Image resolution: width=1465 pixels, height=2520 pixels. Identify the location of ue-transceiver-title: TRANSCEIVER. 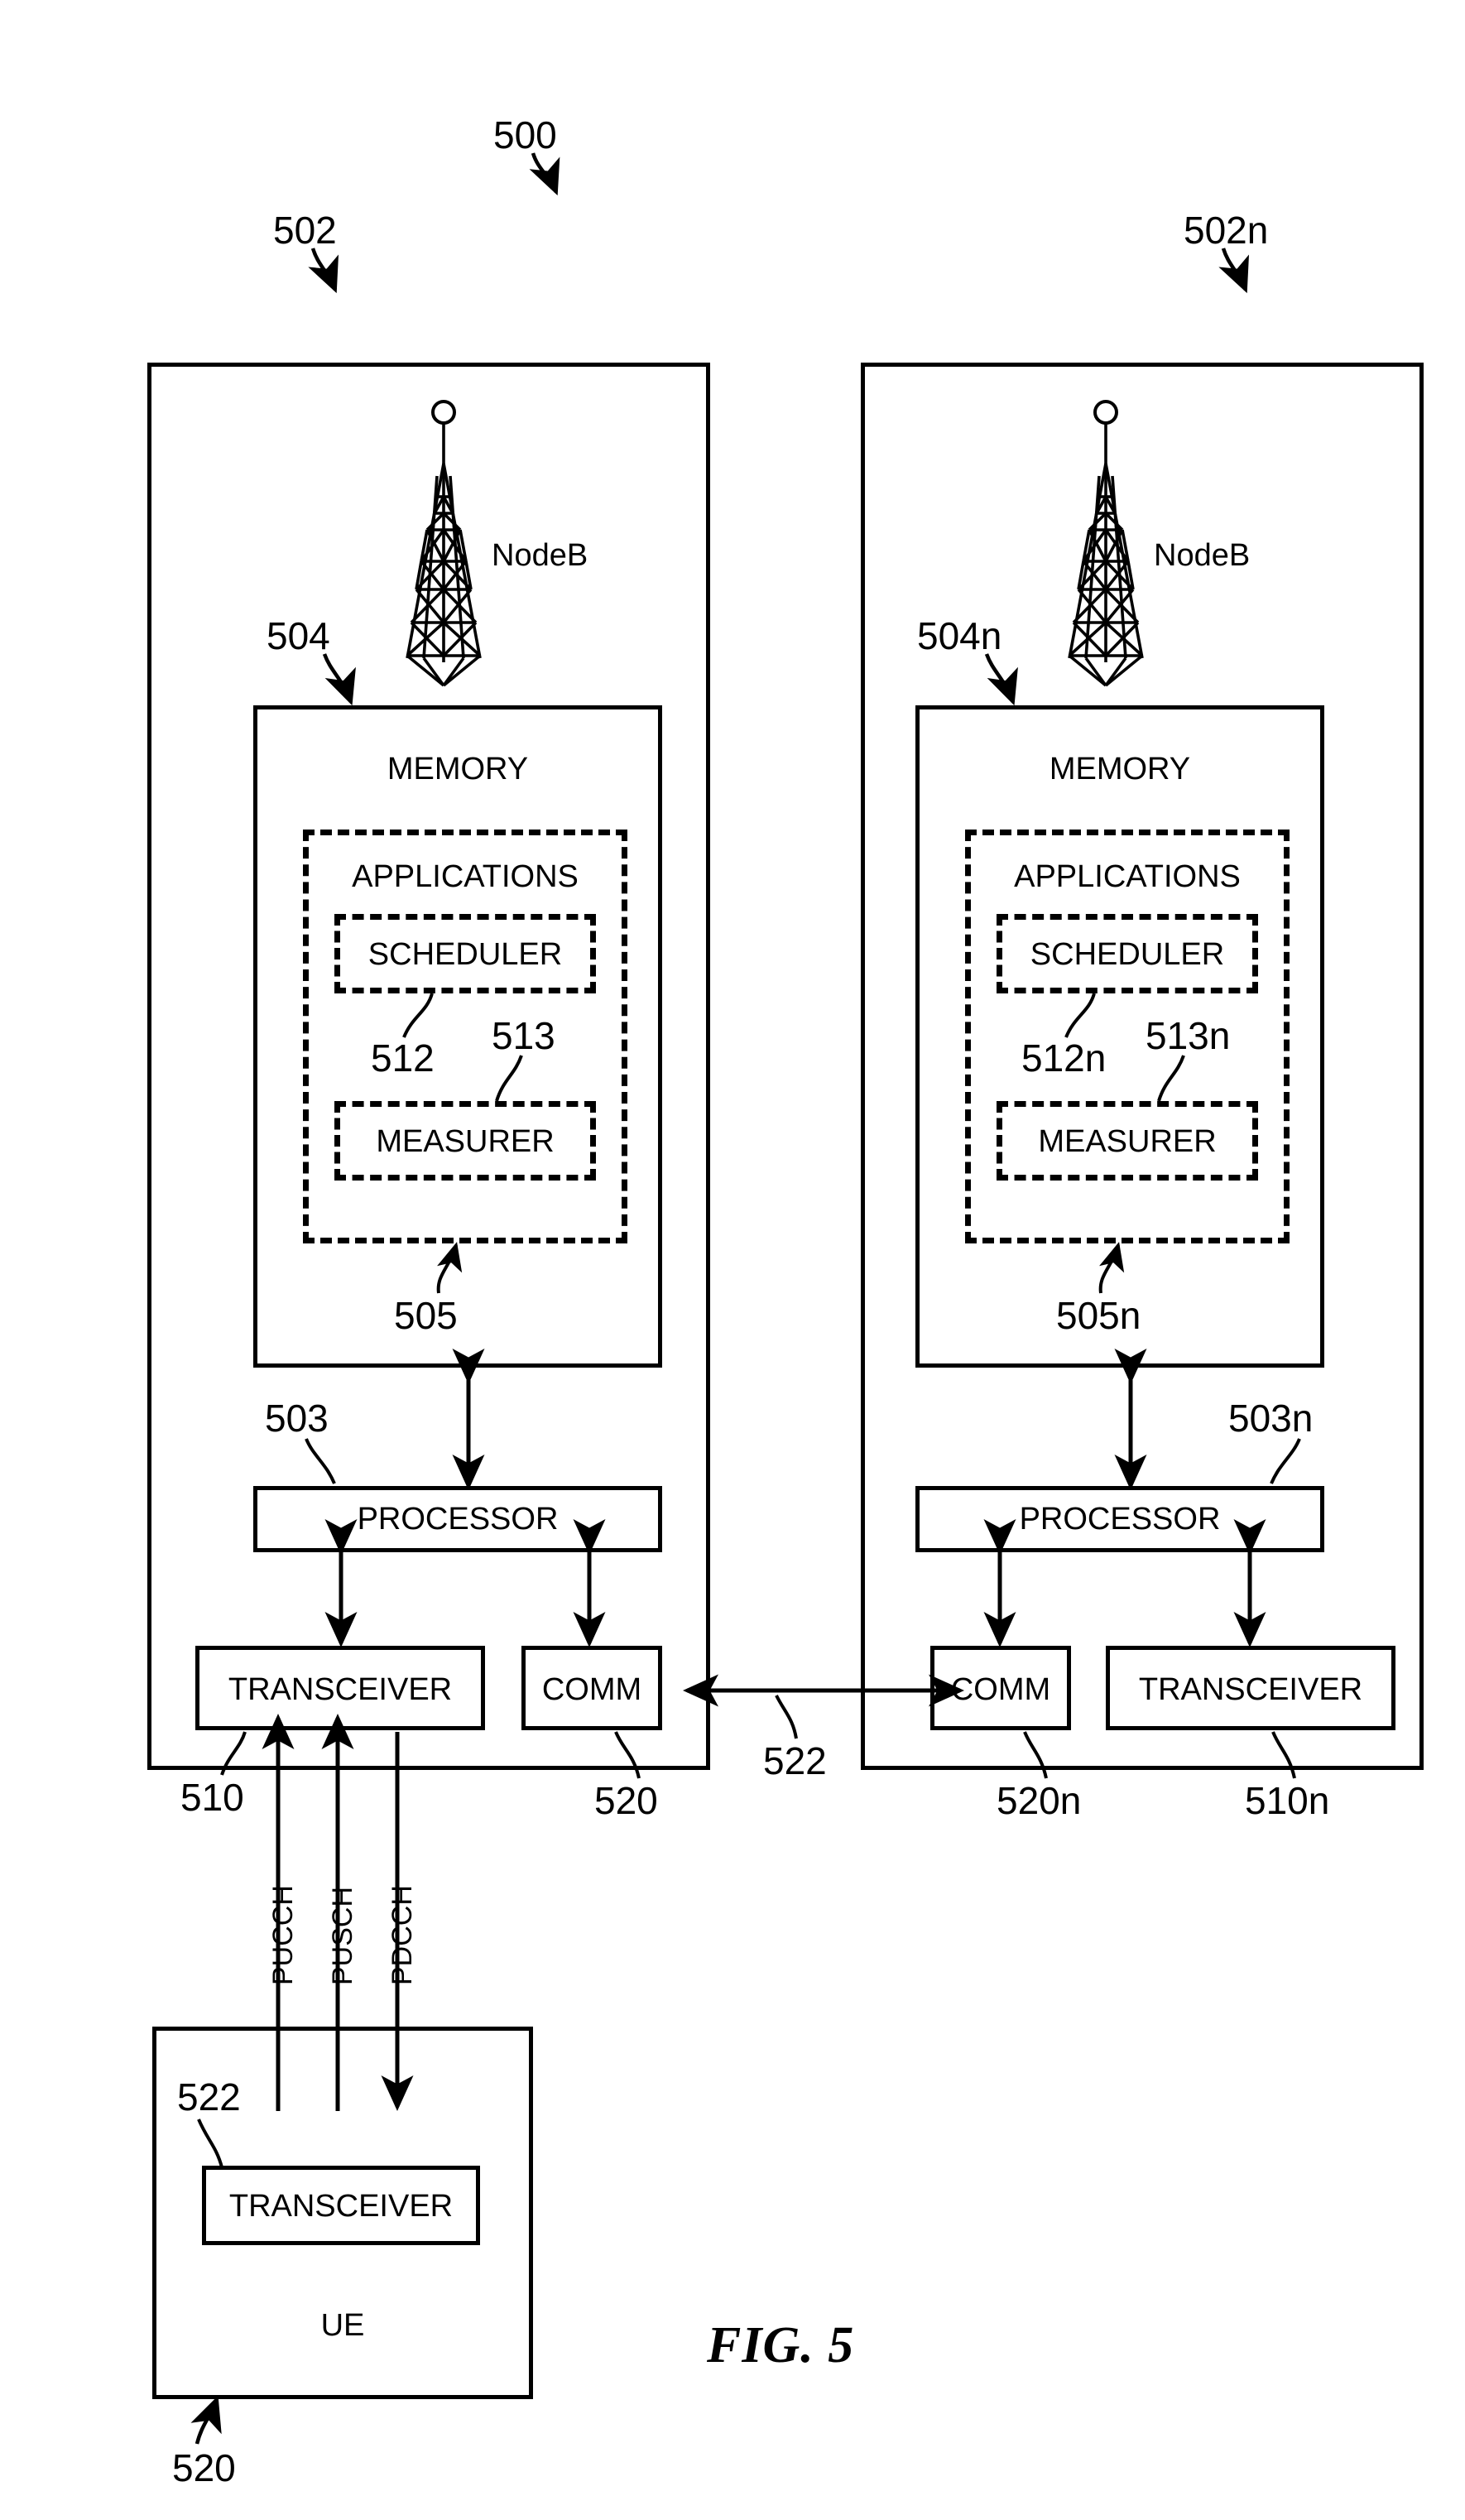
(341, 2206).